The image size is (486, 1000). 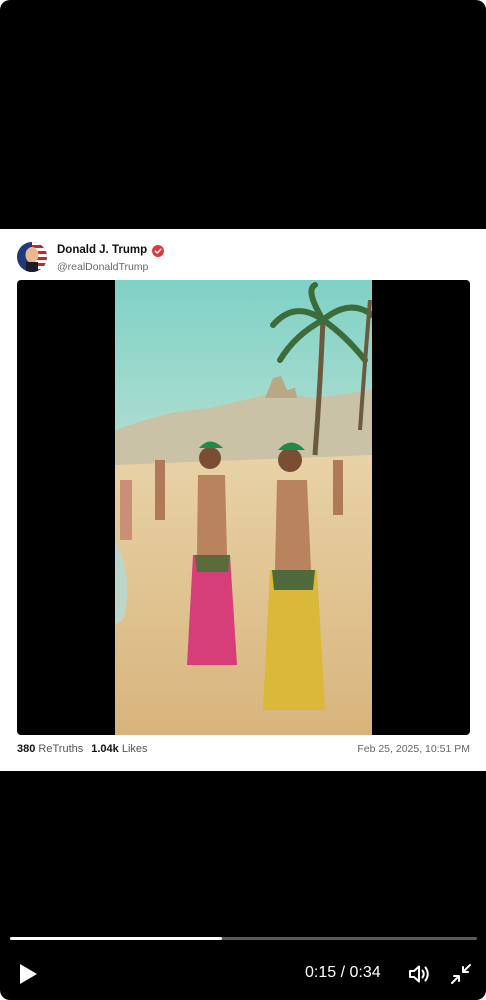 I want to click on author-handle: @realDonaldTrump, so click(x=102, y=267).